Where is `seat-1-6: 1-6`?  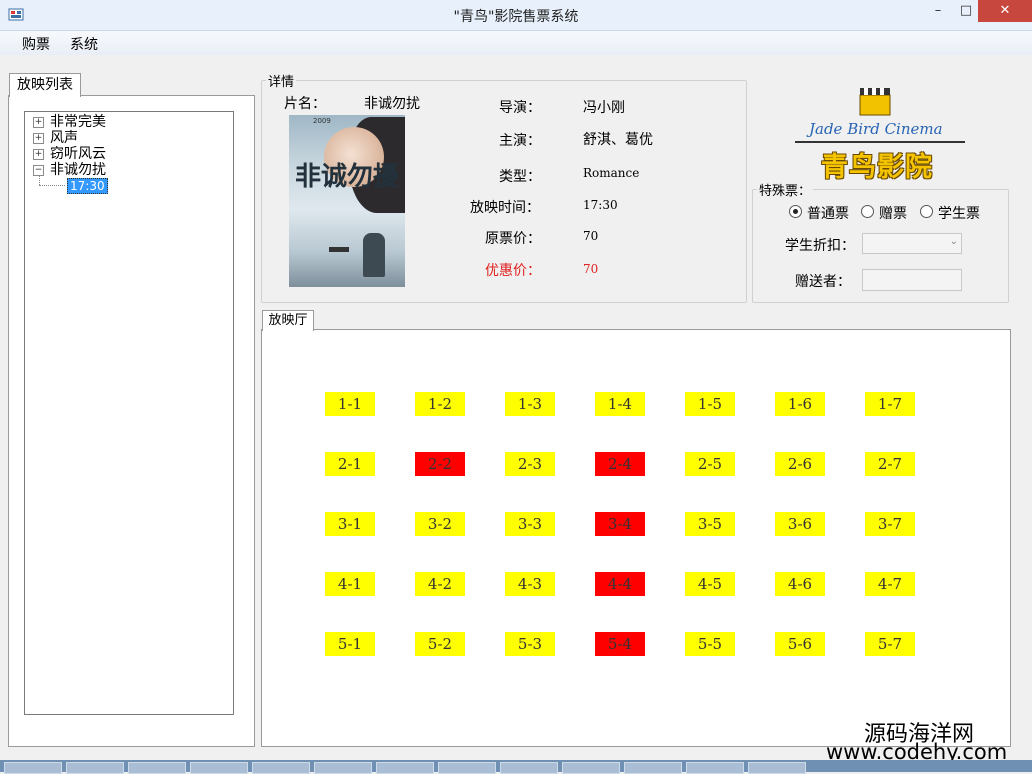
seat-1-6: 1-6 is located at coordinates (800, 404).